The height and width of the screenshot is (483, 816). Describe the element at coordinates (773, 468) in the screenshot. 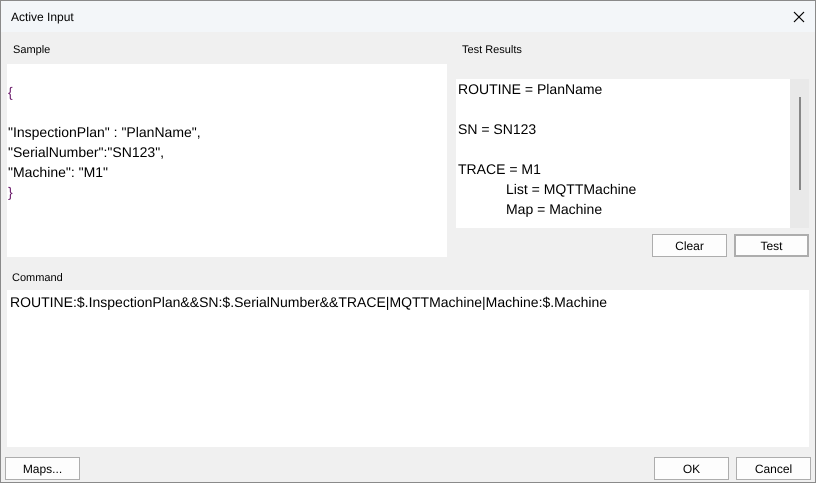

I see `cancel-button: Cancel` at that location.